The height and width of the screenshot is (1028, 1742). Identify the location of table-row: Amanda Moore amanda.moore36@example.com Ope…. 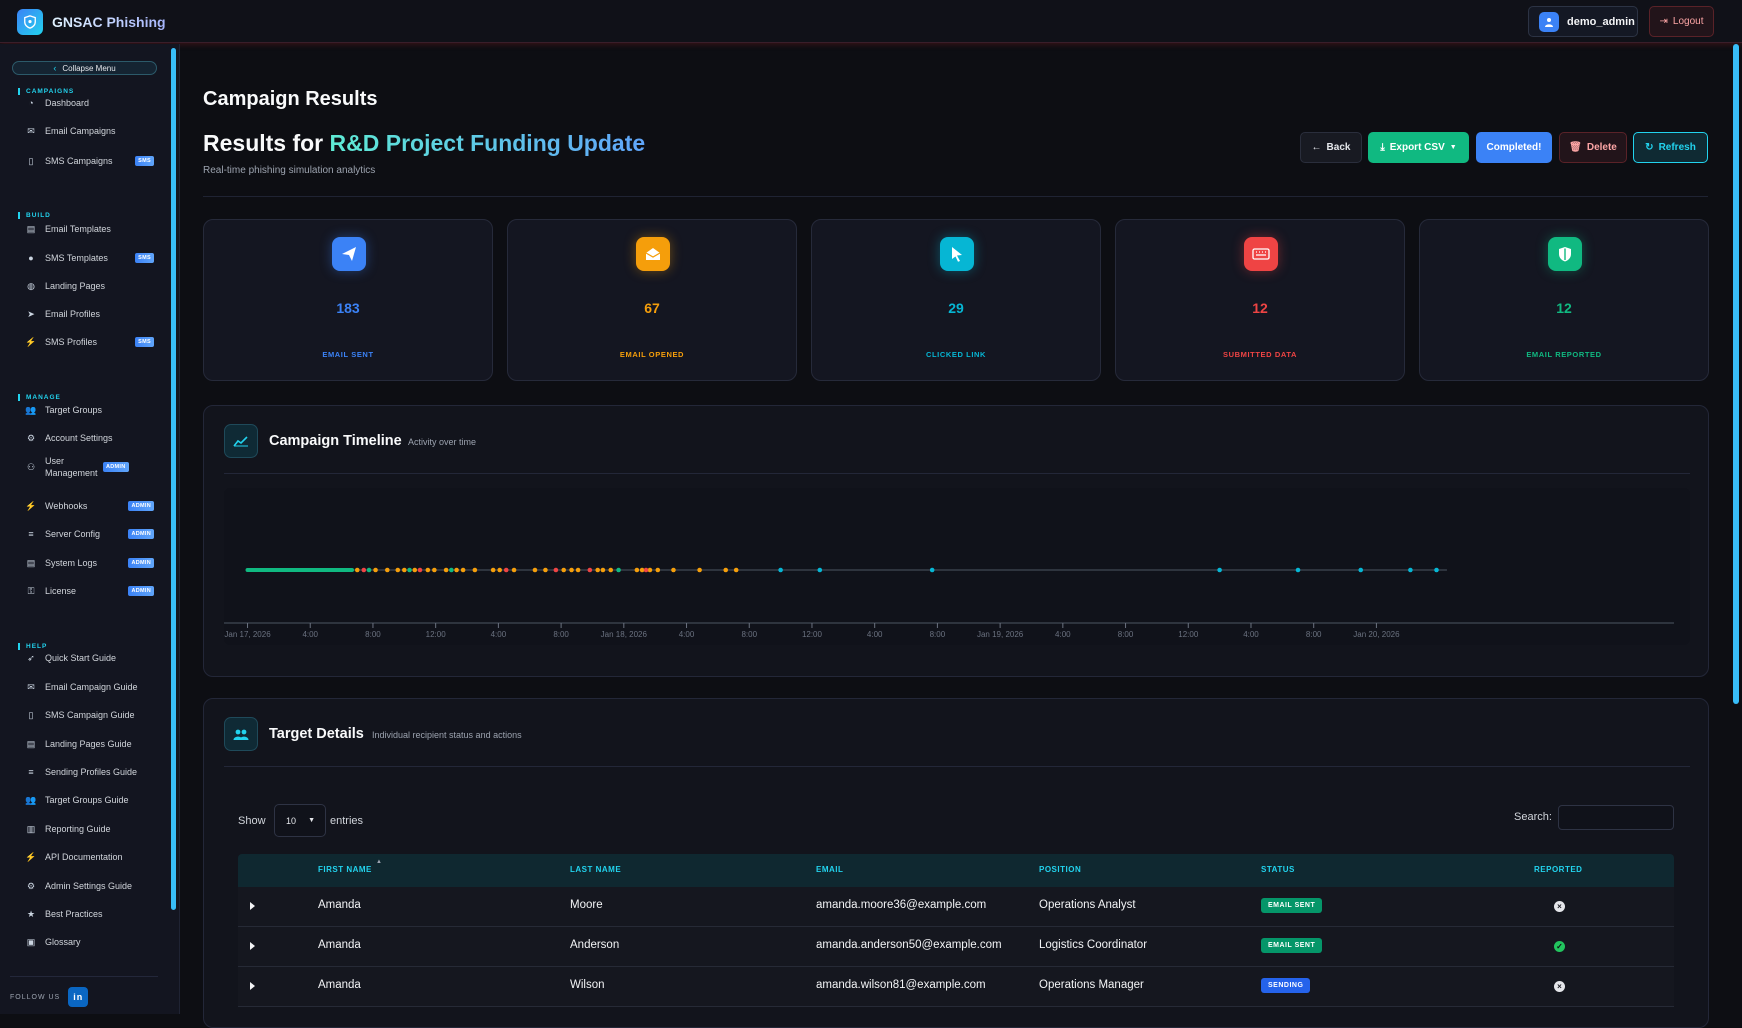
(956, 907).